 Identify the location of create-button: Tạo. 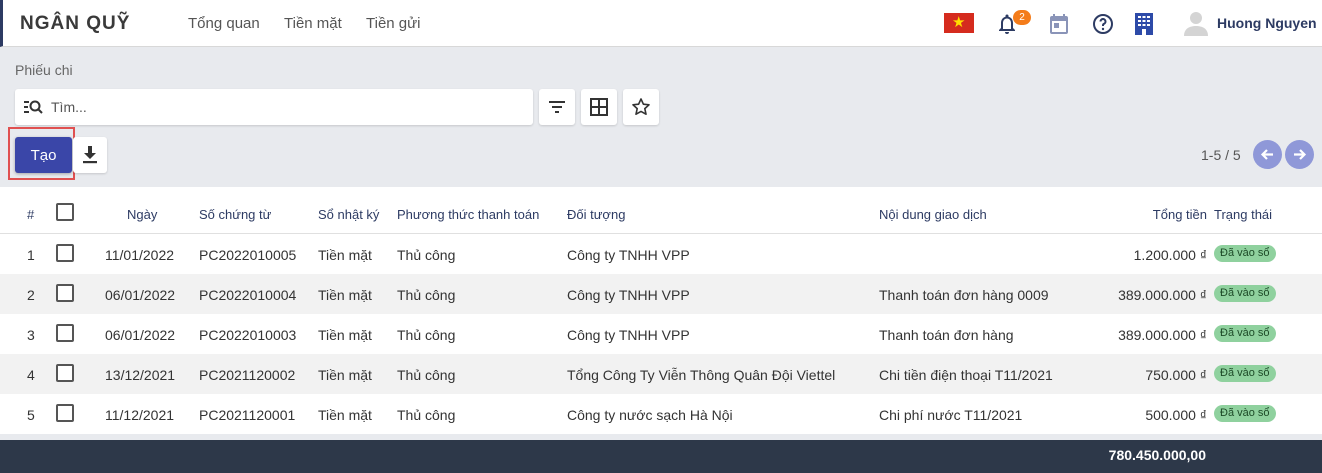
(43, 155).